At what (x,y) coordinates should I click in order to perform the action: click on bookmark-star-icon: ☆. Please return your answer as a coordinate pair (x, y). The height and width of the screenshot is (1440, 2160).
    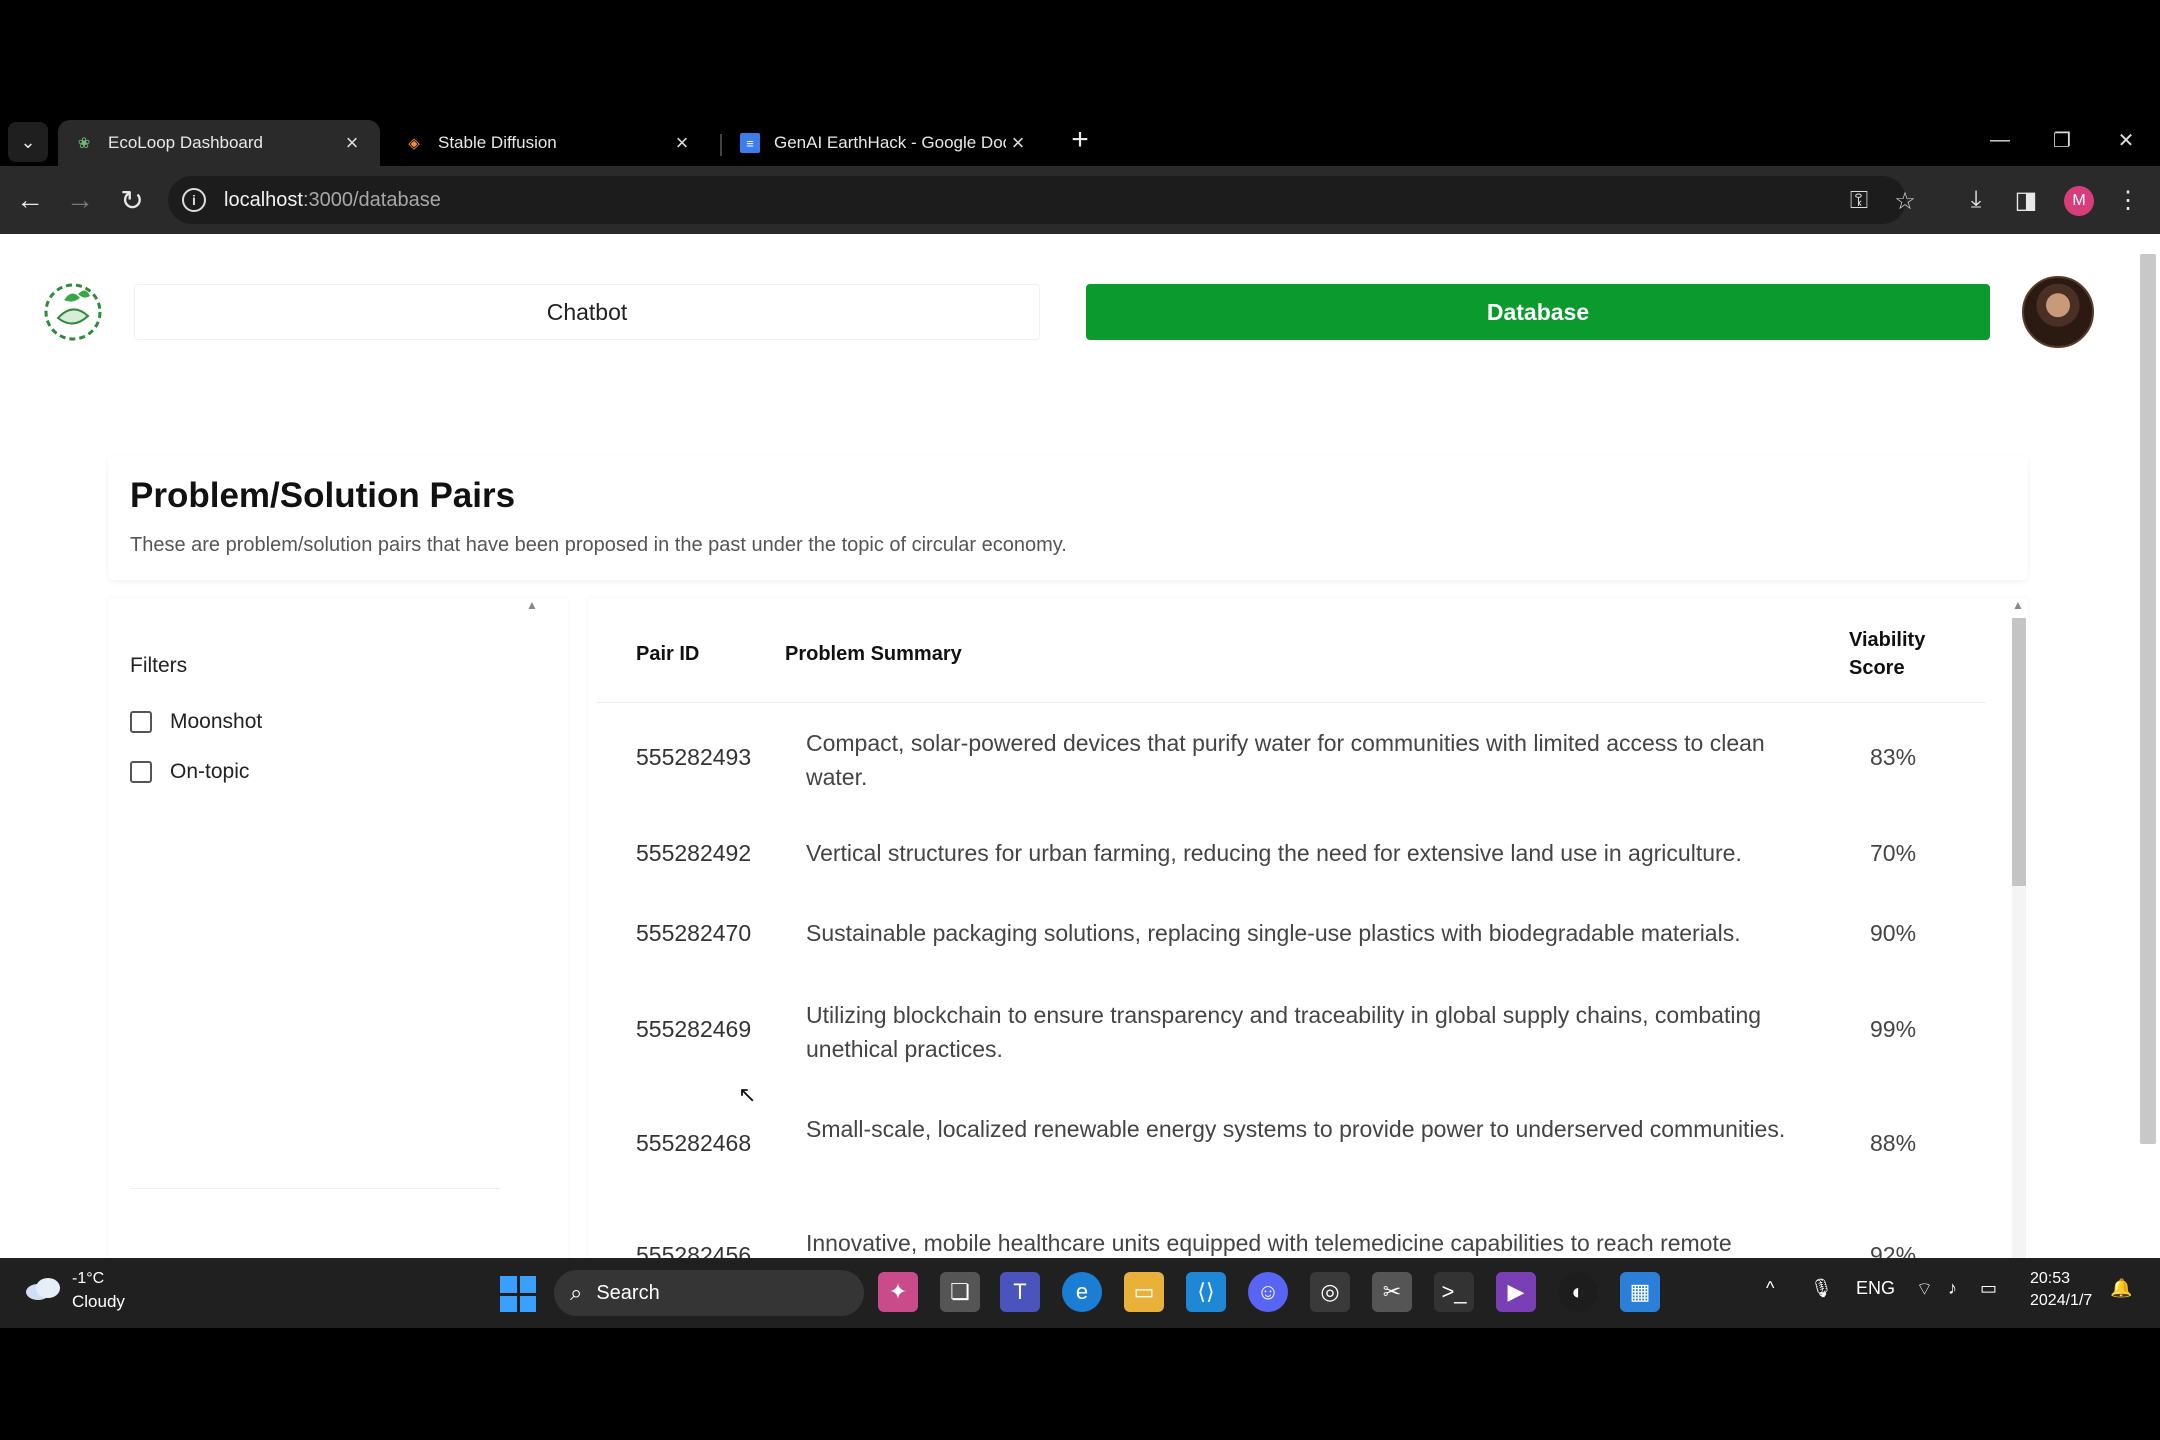
    Looking at the image, I should click on (1905, 201).